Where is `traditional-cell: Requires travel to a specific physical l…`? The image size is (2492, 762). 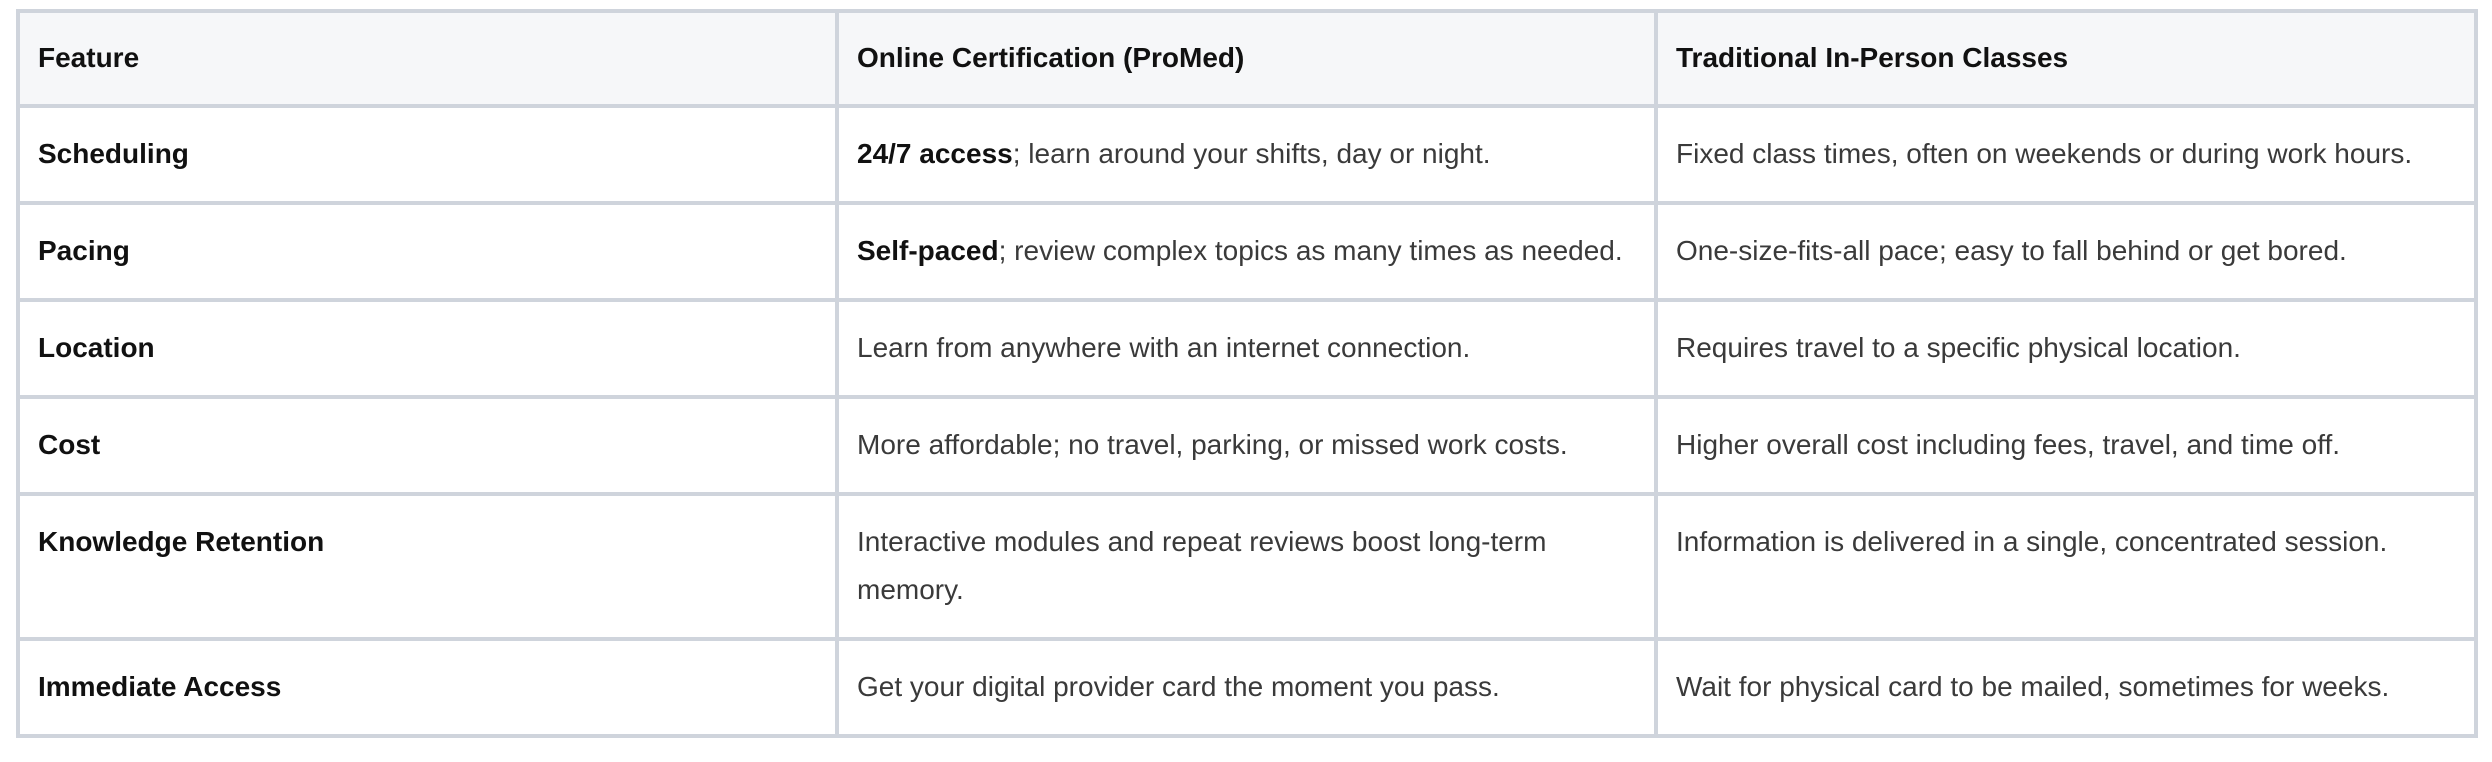 traditional-cell: Requires travel to a specific physical l… is located at coordinates (2066, 348).